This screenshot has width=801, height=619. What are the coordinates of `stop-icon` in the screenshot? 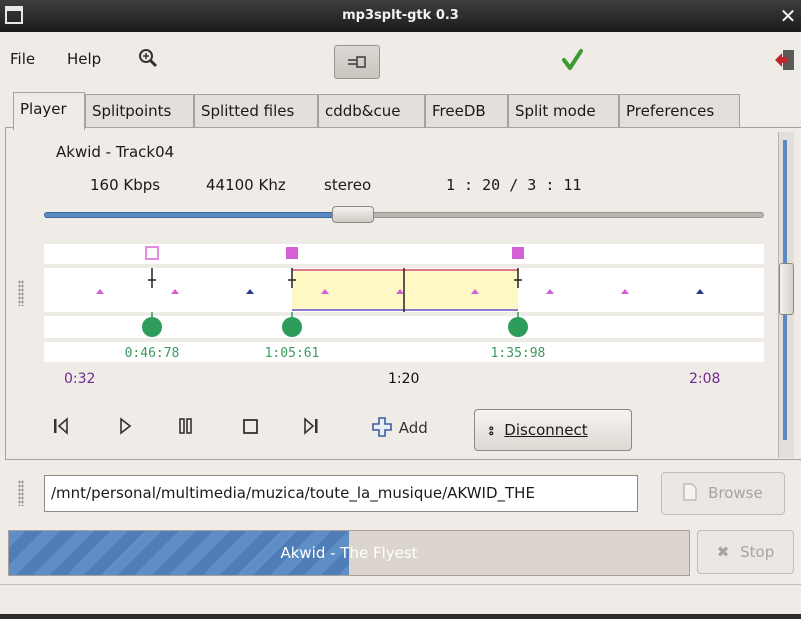 It's located at (251, 428).